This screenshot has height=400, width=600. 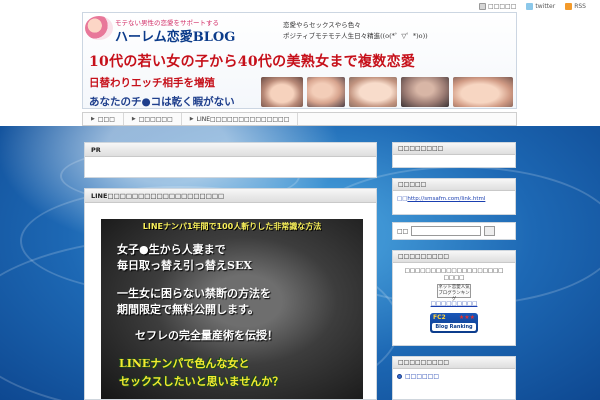 What do you see at coordinates (184, 265) in the screenshot?
I see `ad-text-line: 毎日取っ替え引っ替えSEX` at bounding box center [184, 265].